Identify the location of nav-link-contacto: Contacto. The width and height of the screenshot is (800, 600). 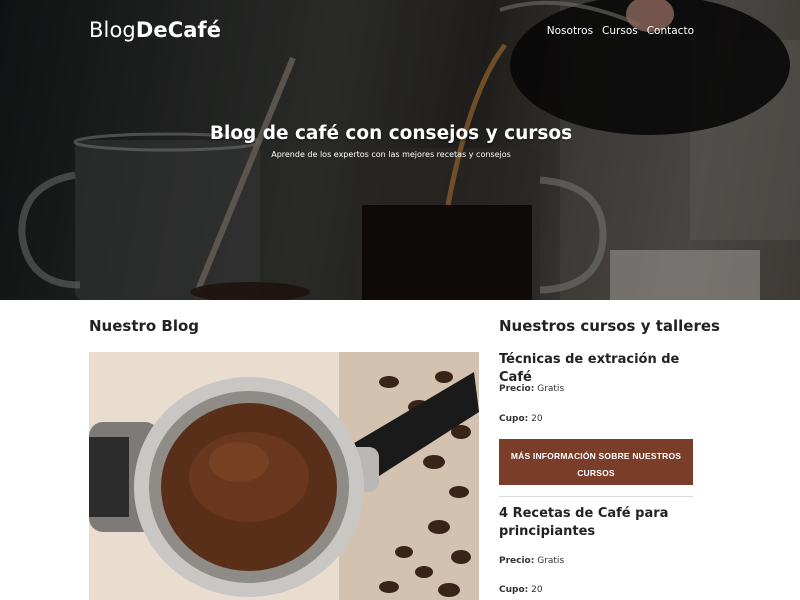
(670, 31).